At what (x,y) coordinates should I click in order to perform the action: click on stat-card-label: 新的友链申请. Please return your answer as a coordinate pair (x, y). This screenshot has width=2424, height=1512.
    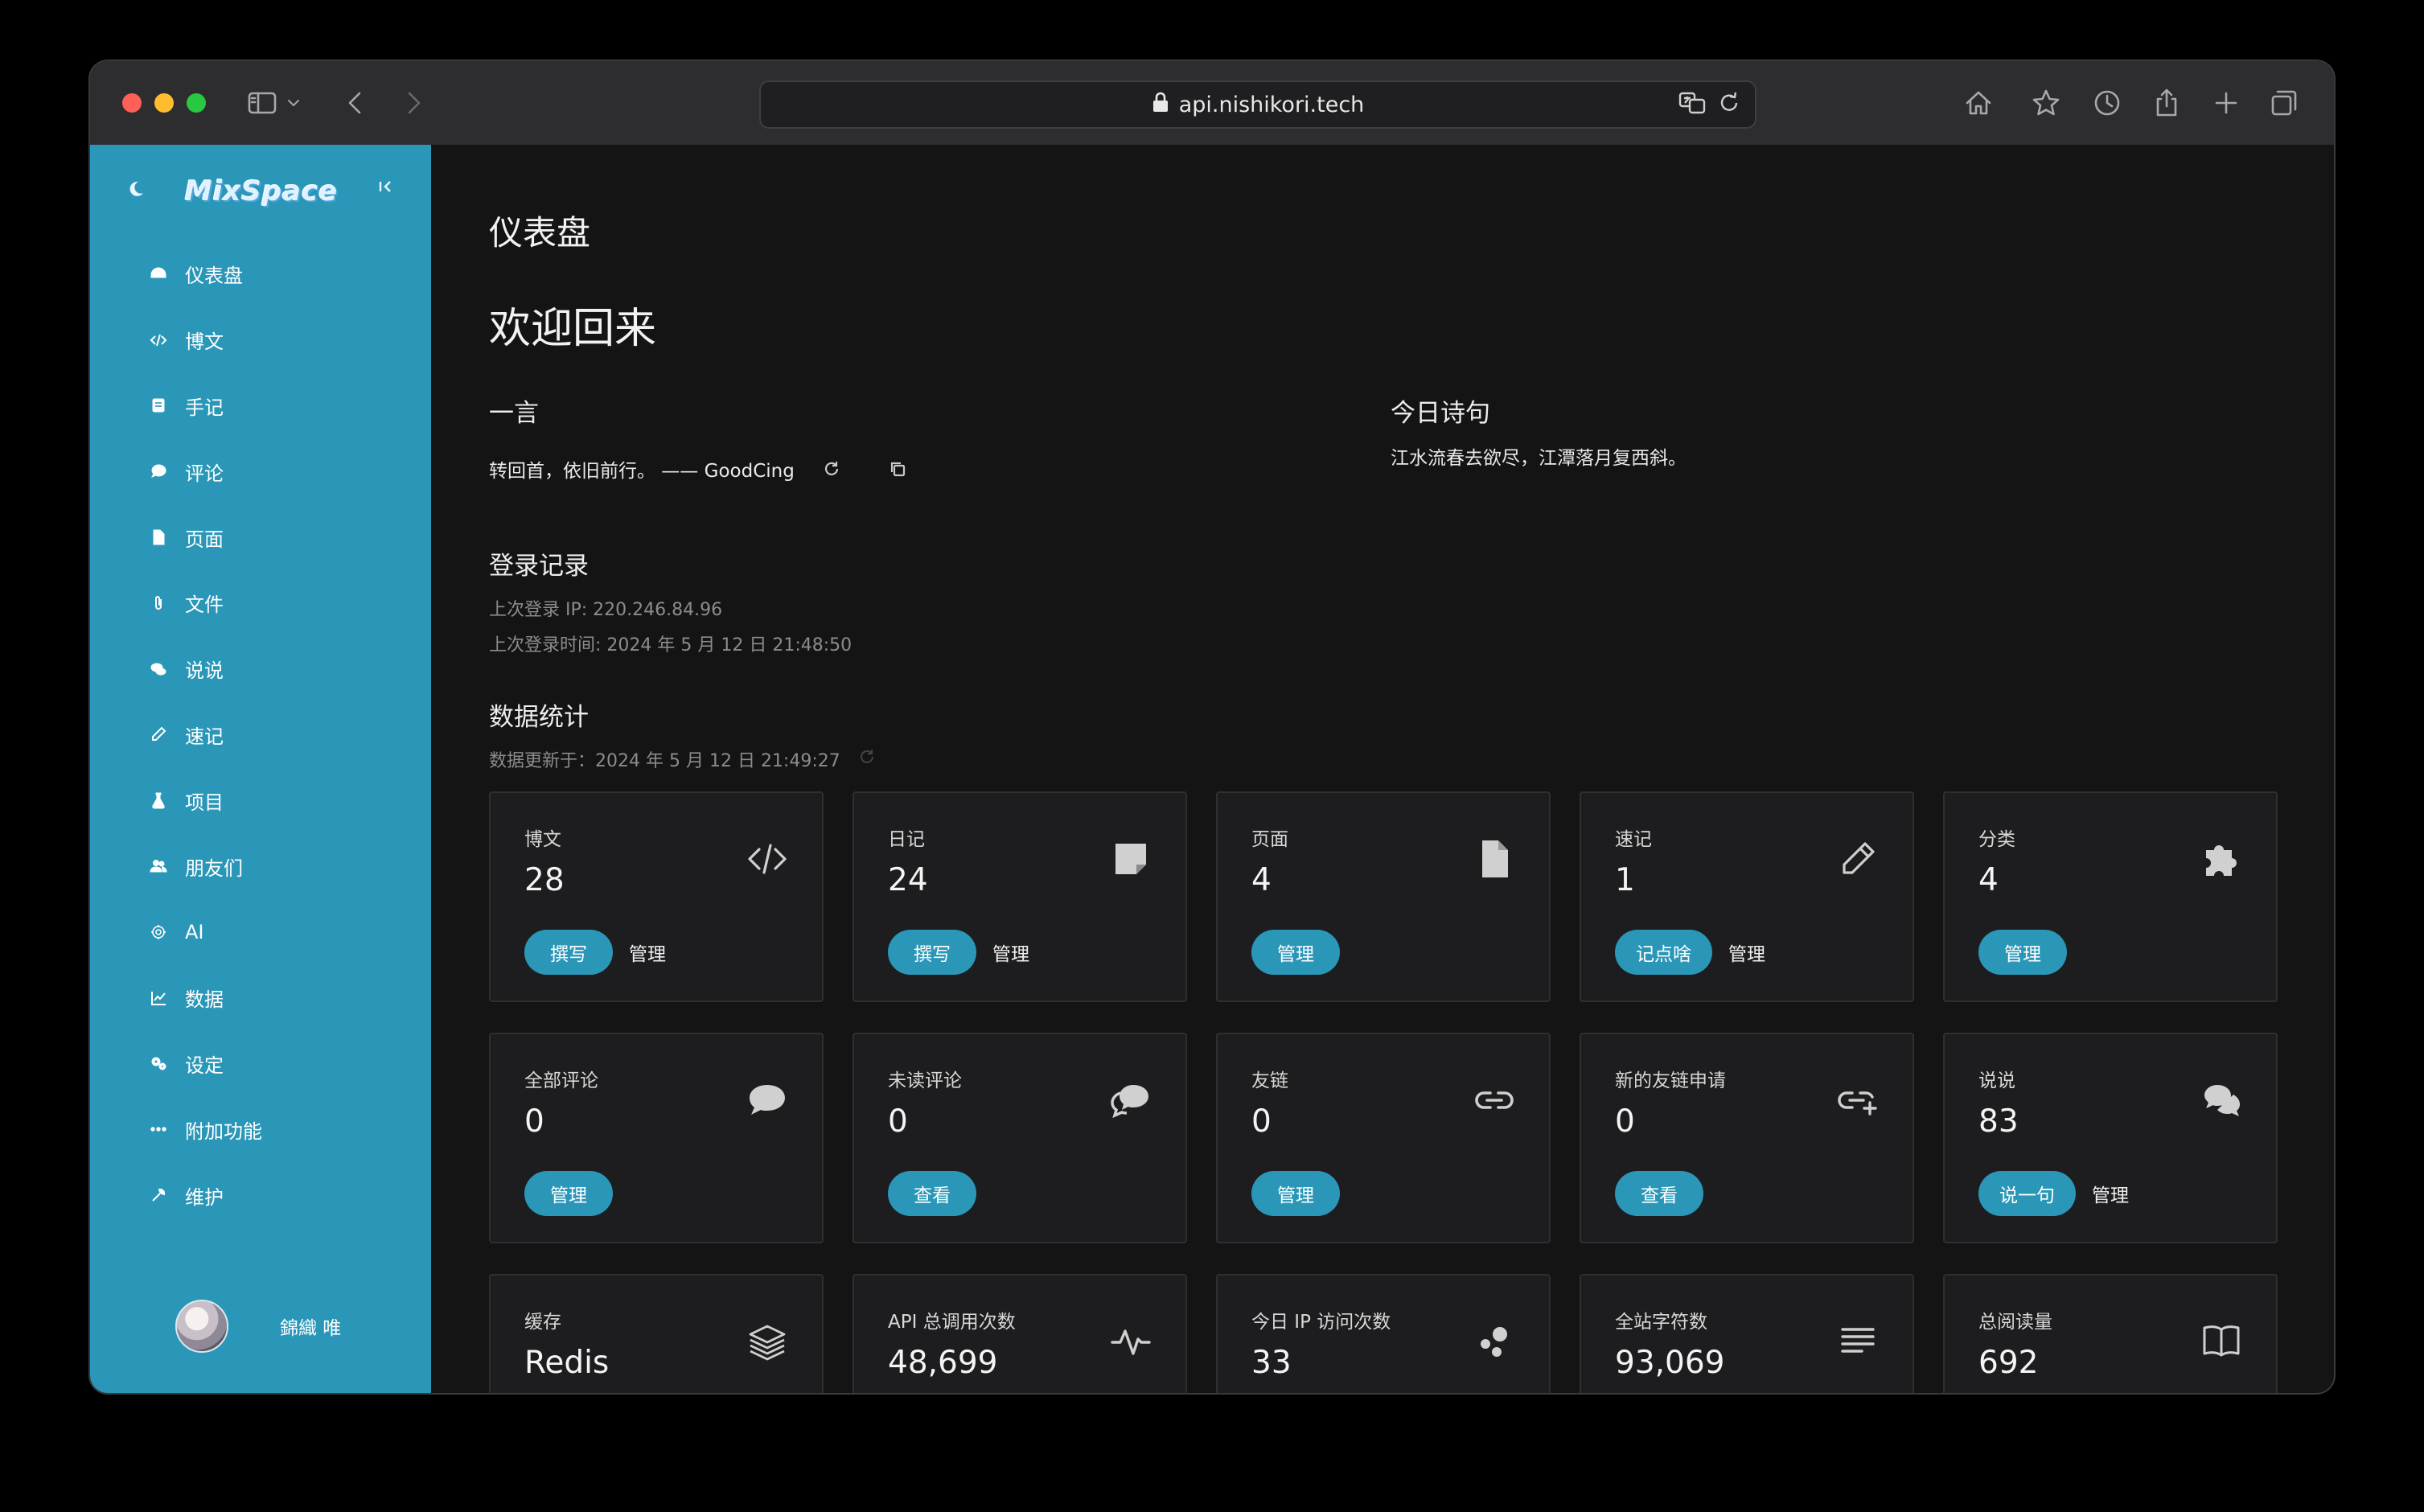
    Looking at the image, I should click on (1670, 1081).